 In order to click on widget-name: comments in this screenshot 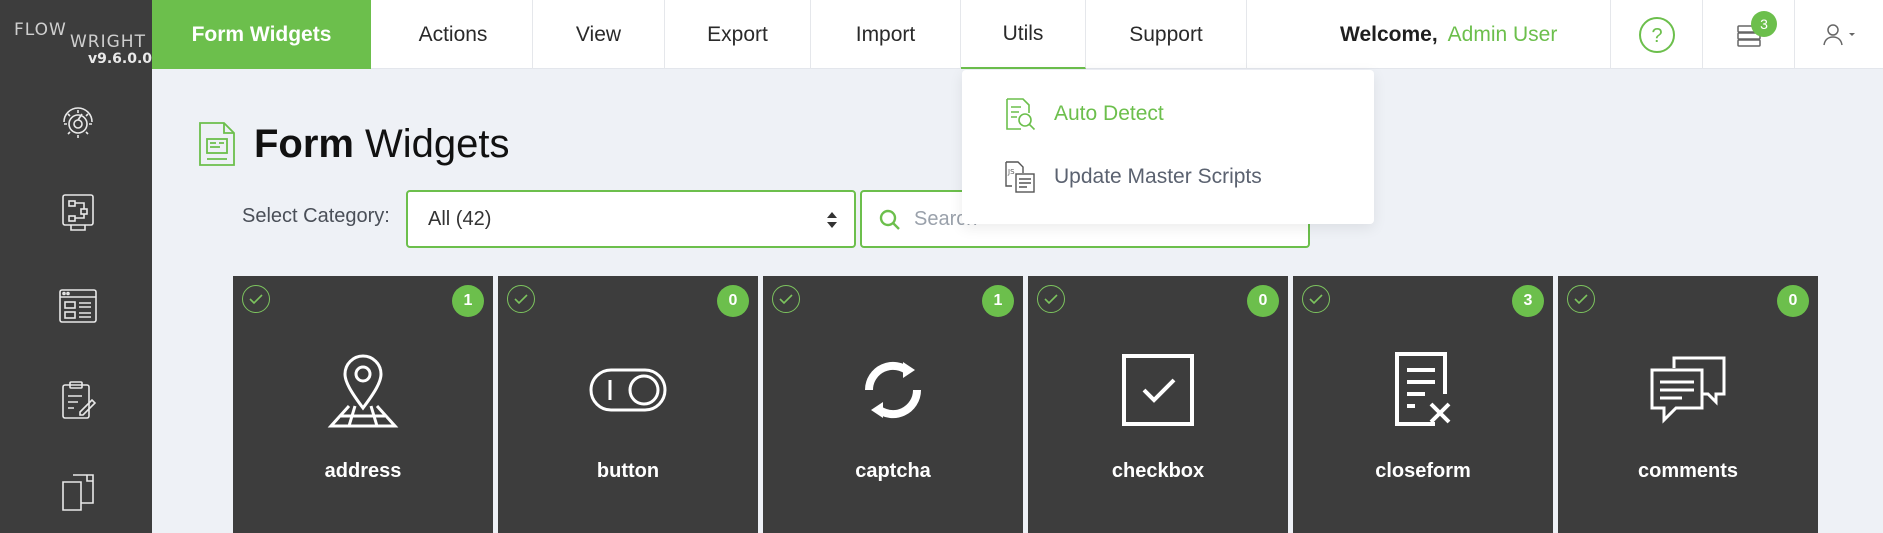, I will do `click(1688, 471)`.